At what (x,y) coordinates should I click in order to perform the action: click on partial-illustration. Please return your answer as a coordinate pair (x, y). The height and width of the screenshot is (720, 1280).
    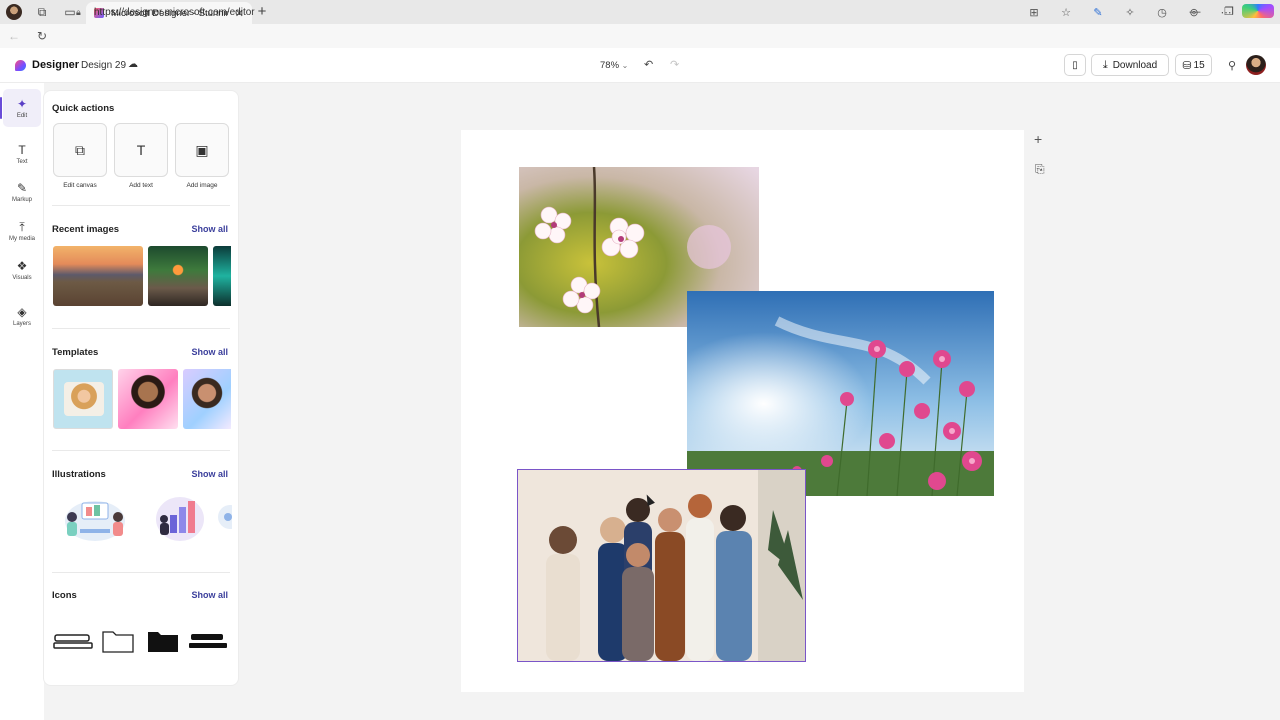
    Looking at the image, I should click on (225, 517).